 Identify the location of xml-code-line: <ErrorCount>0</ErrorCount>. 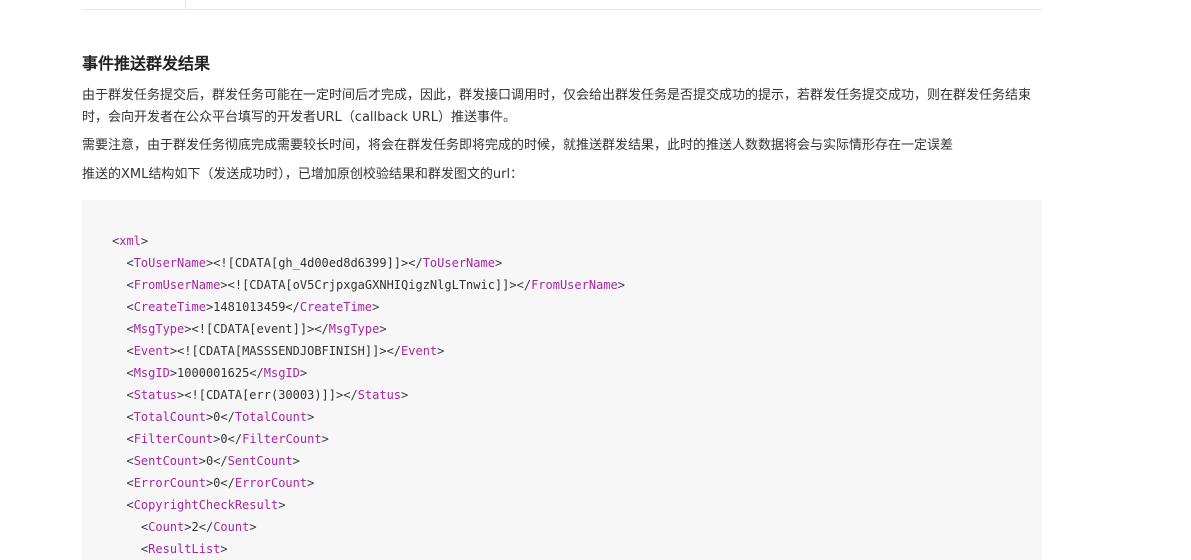
(368, 483).